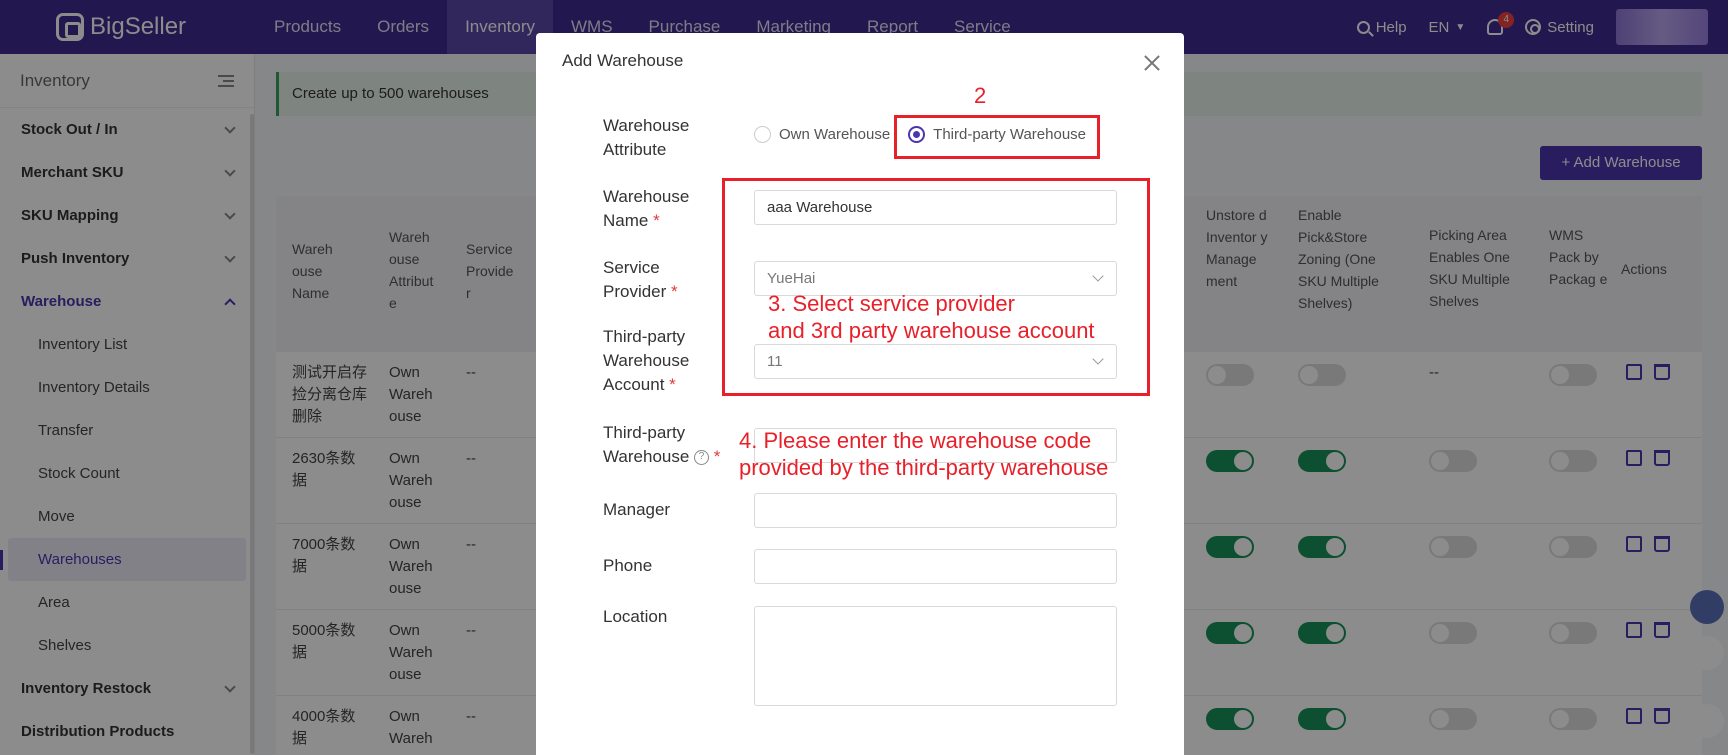 The width and height of the screenshot is (1728, 755). What do you see at coordinates (924, 467) in the screenshot?
I see `annotation-step-4-line-2: provided by the third-party warehouse` at bounding box center [924, 467].